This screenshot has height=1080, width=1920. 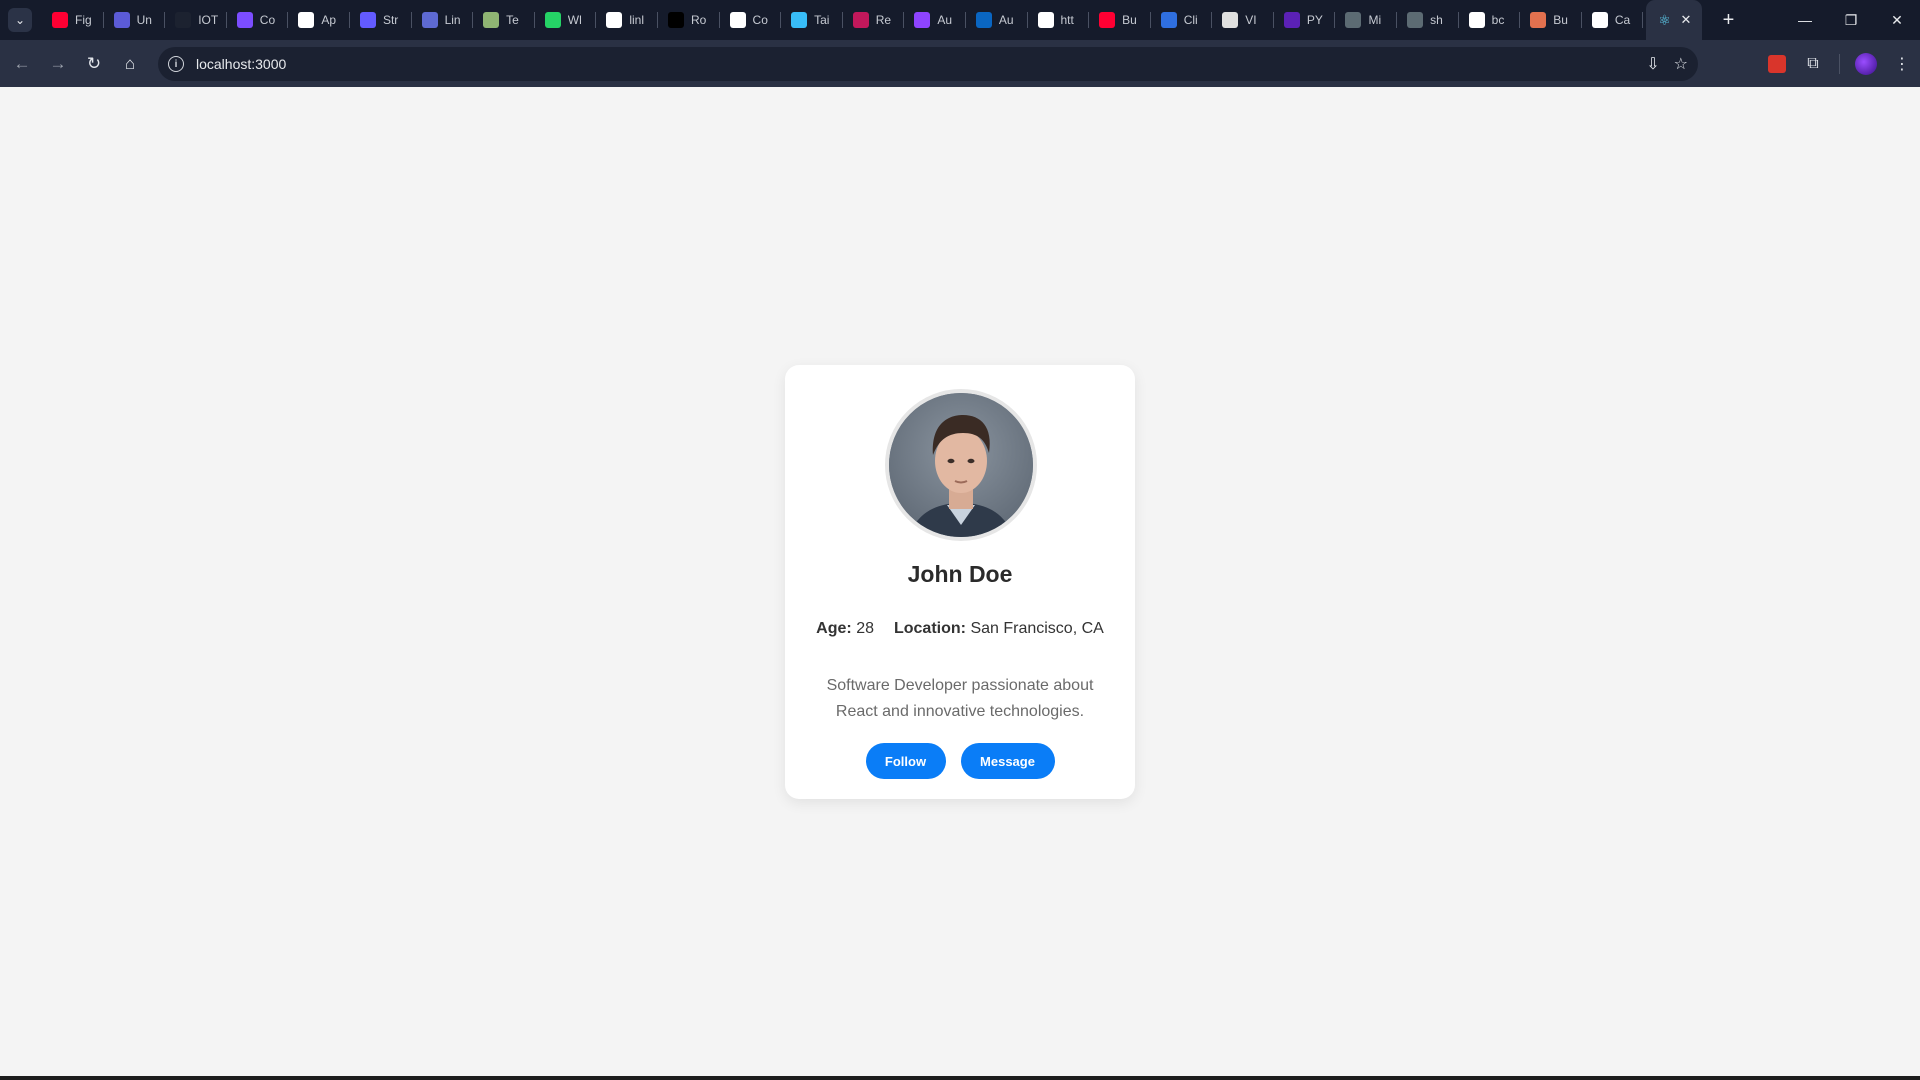 I want to click on new-tab-button: +, so click(x=1728, y=20).